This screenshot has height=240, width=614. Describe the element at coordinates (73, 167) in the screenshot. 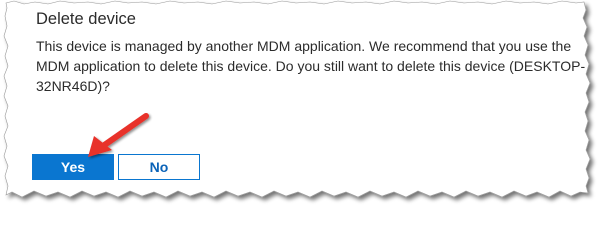

I see `yes-button: Yes` at that location.